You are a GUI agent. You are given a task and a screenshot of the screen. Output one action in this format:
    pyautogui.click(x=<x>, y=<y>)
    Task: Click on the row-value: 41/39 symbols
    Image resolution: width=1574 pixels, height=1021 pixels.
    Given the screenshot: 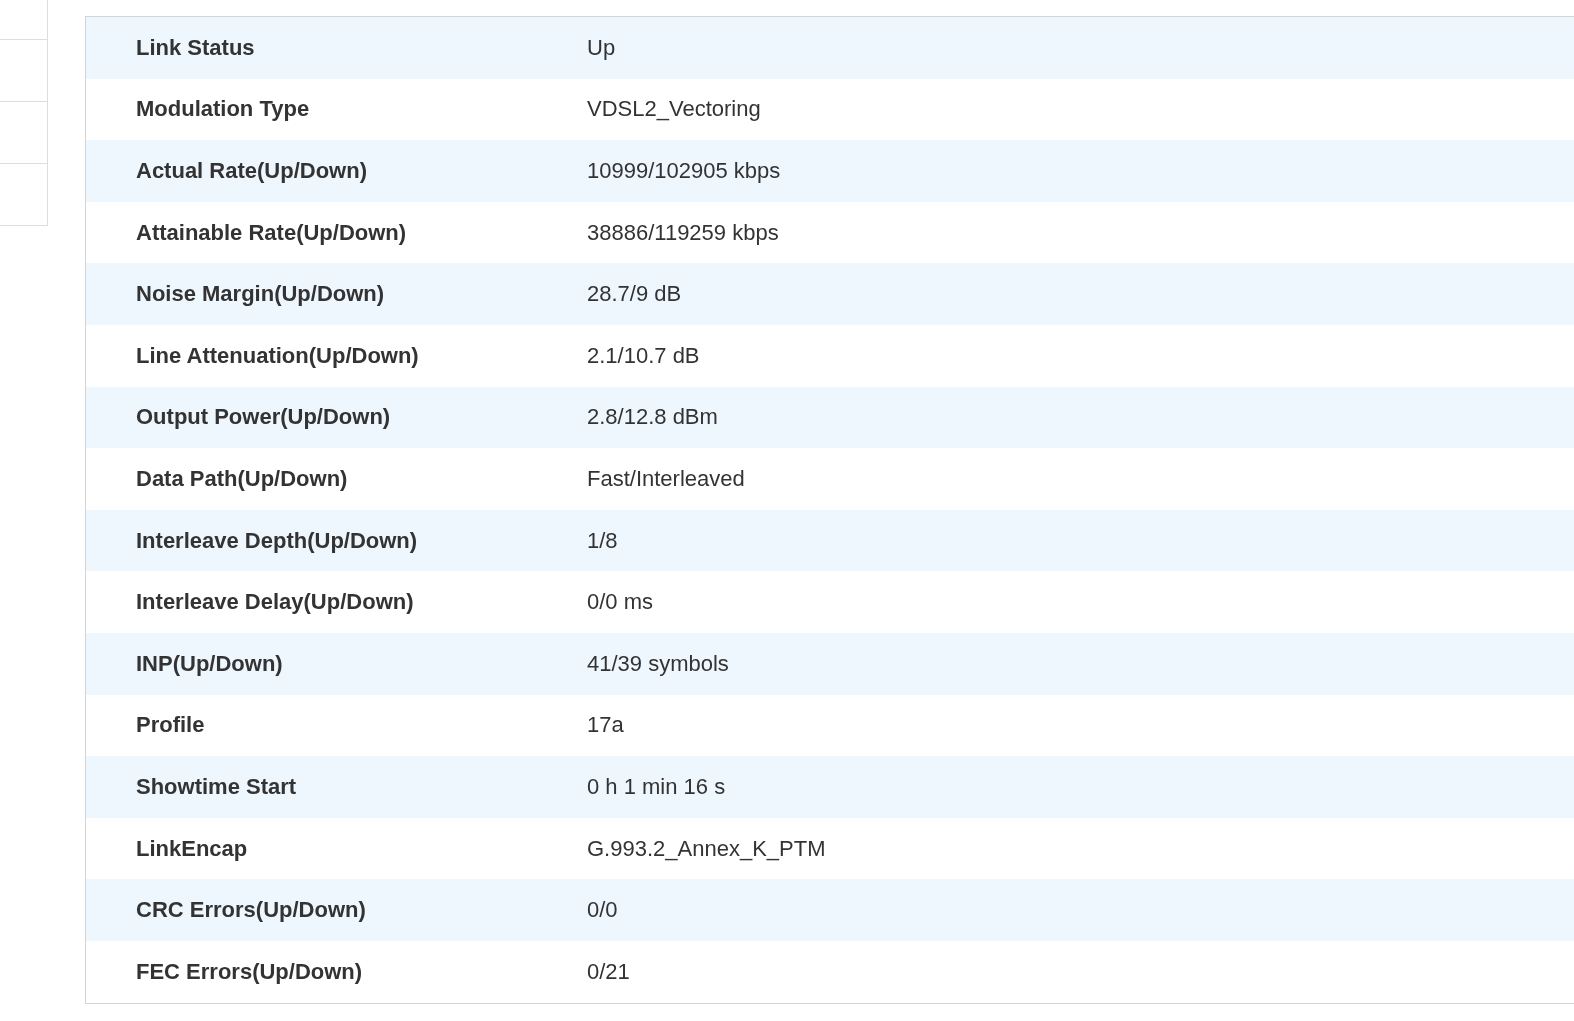 What is the action you would take?
    pyautogui.click(x=658, y=663)
    